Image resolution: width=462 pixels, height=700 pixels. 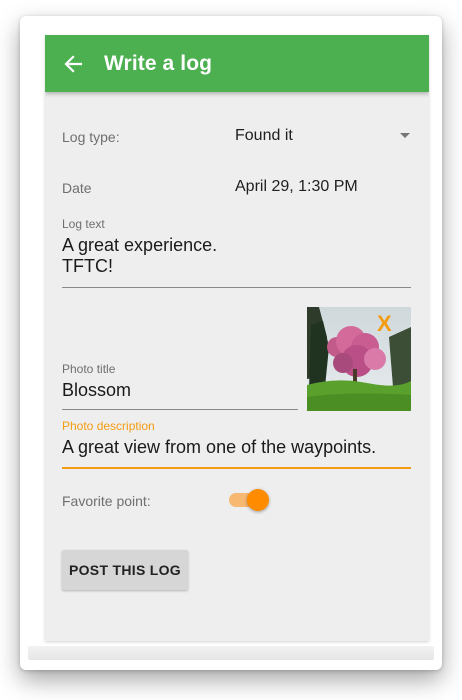 What do you see at coordinates (125, 570) in the screenshot?
I see `post-log-button: POST THIS LOG` at bounding box center [125, 570].